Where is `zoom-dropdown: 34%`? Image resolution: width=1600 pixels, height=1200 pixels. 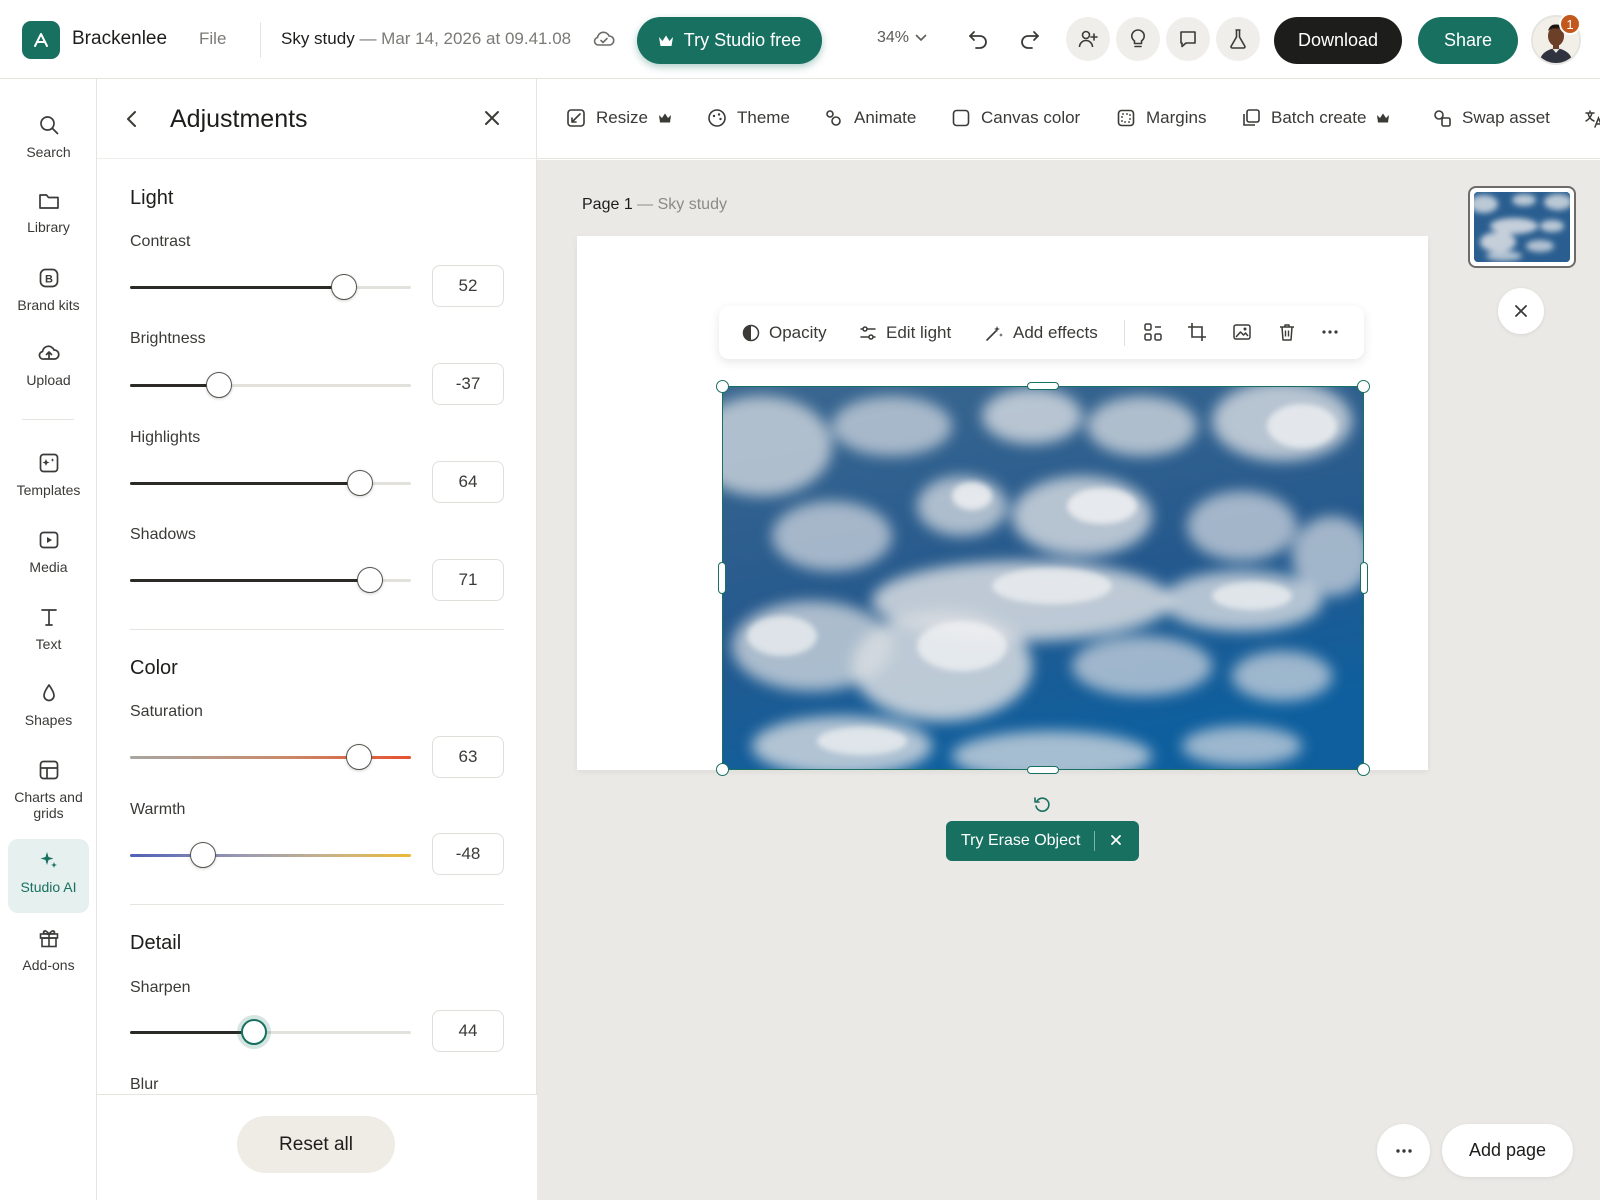 zoom-dropdown: 34% is located at coordinates (902, 38).